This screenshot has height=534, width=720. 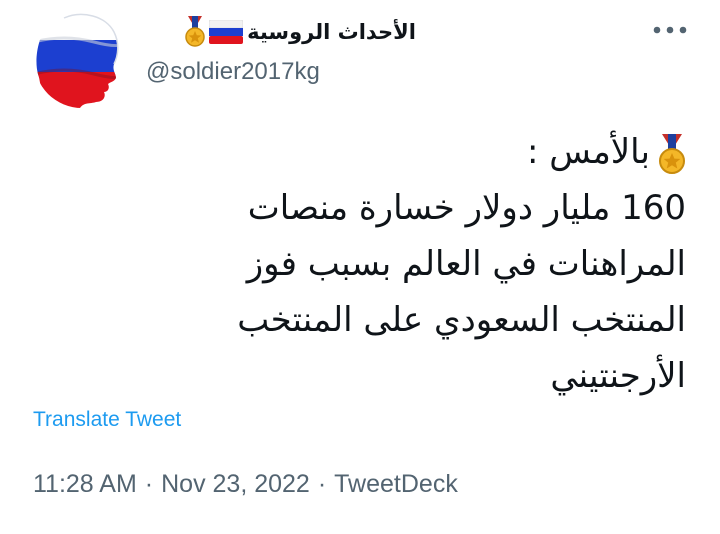 I want to click on tweet-time: 11:28 AM, so click(x=85, y=484).